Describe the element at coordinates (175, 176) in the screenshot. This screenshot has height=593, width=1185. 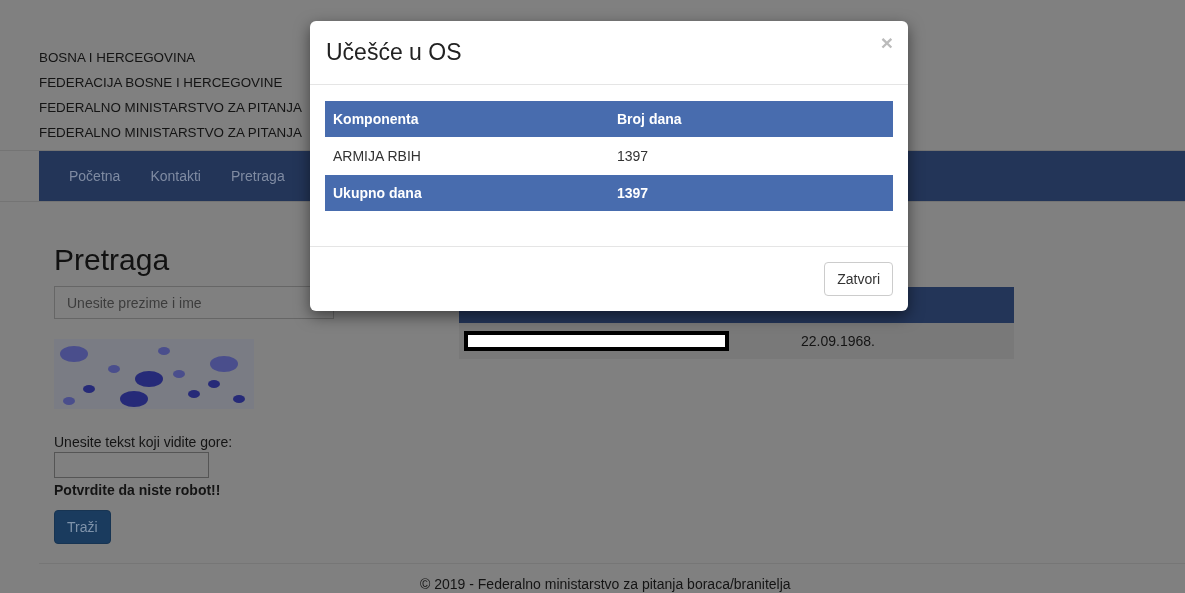
I see `nav-link: Kontakti` at that location.